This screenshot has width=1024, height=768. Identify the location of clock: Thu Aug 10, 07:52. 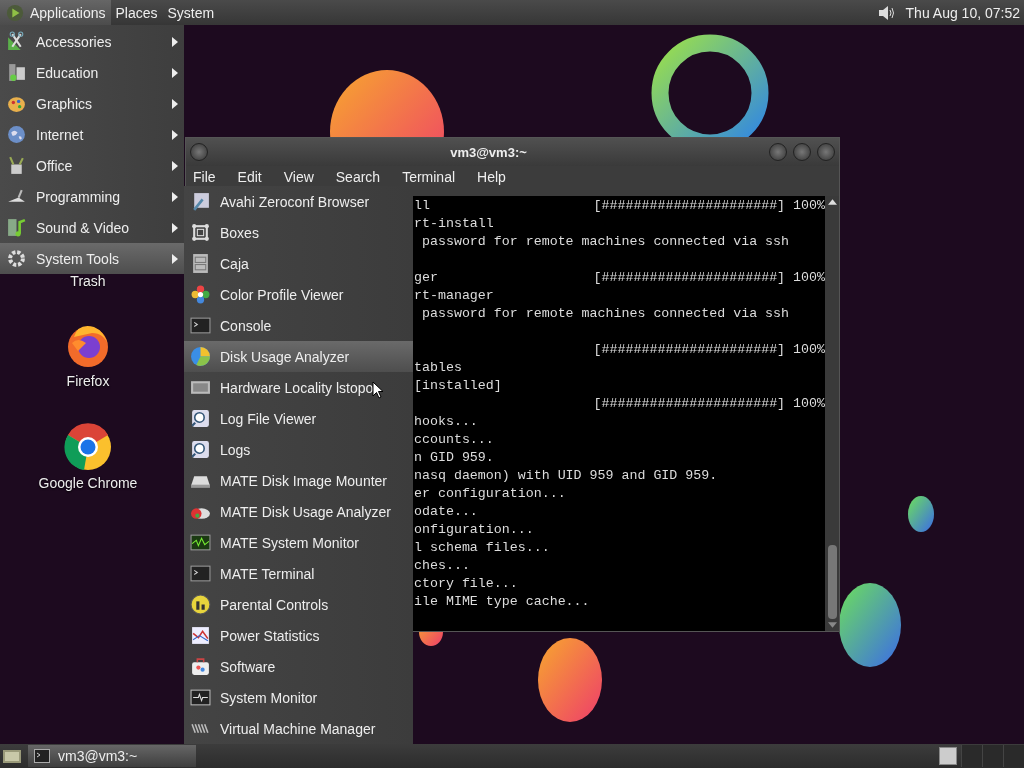
(962, 12).